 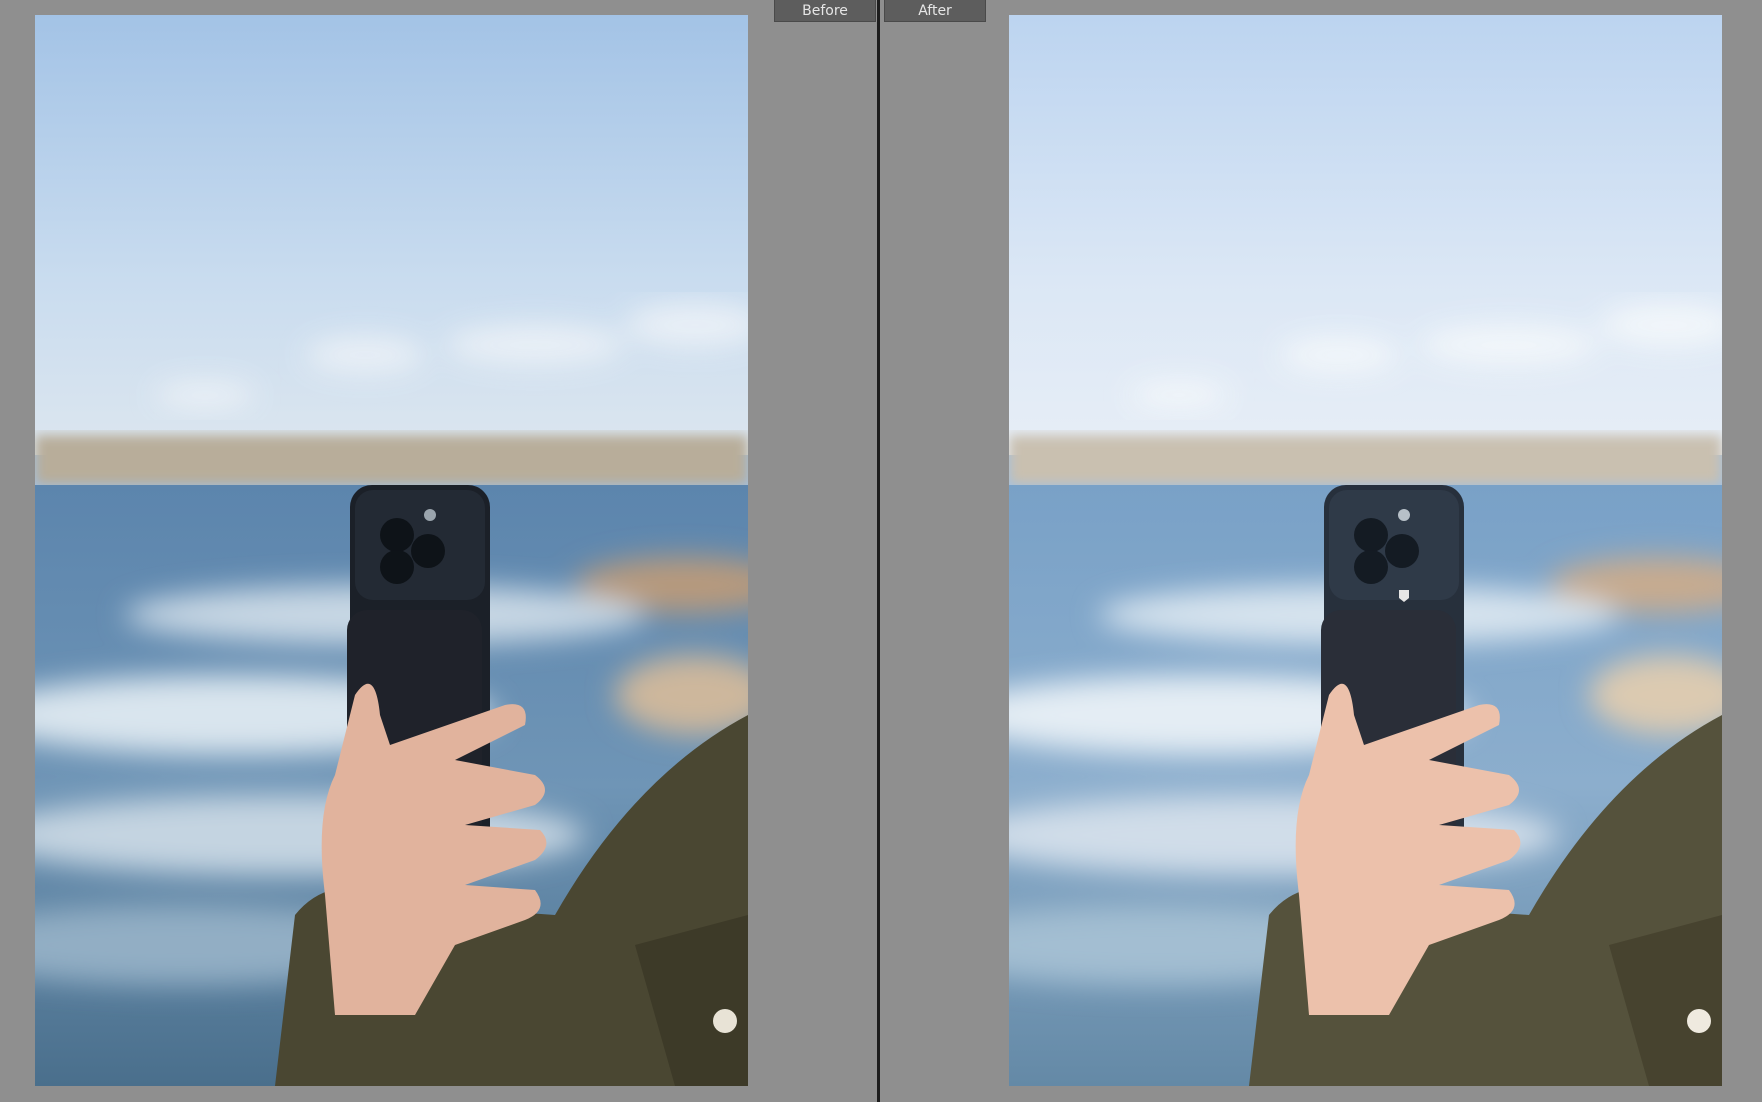 What do you see at coordinates (935, 11) in the screenshot?
I see `after-label: After` at bounding box center [935, 11].